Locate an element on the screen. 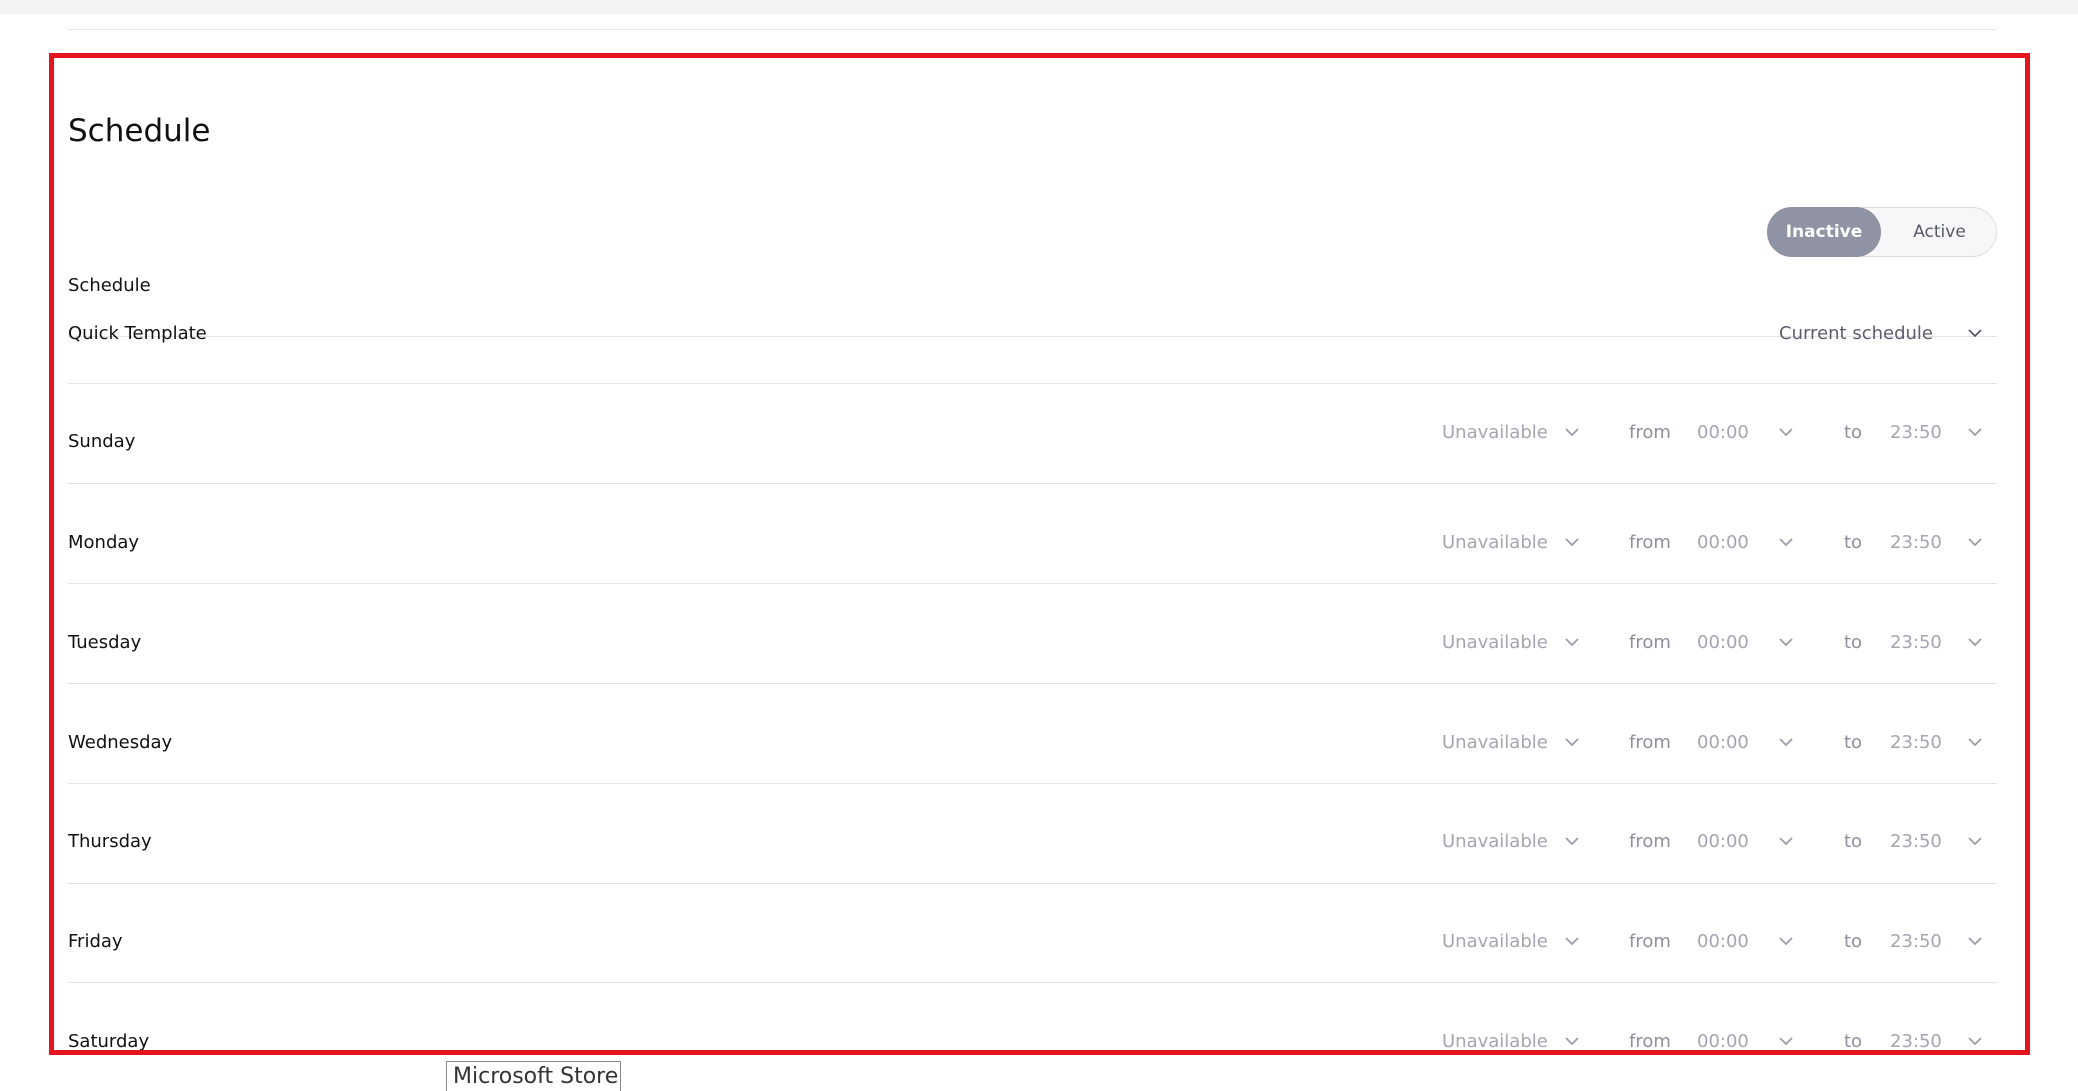 The image size is (2078, 1091). divider is located at coordinates (1032, 29).